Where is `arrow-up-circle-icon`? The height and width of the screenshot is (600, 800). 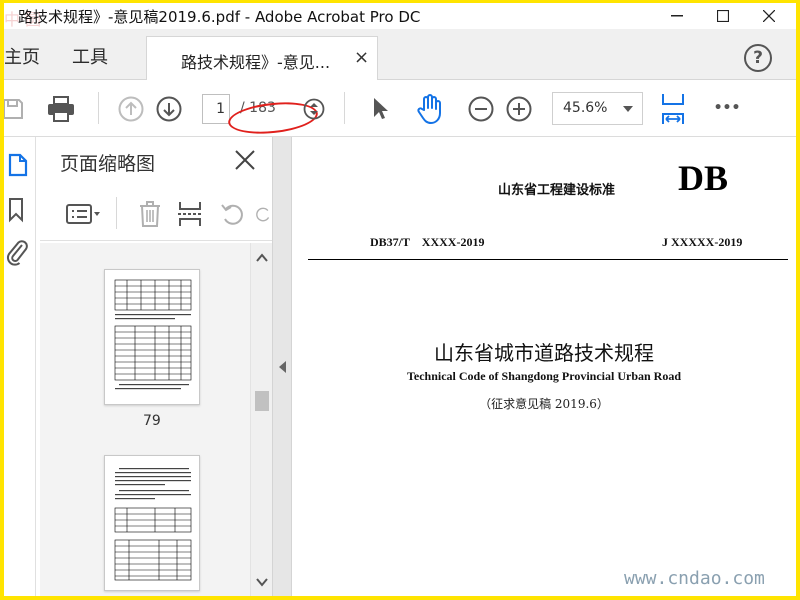
arrow-up-circle-icon is located at coordinates (131, 109).